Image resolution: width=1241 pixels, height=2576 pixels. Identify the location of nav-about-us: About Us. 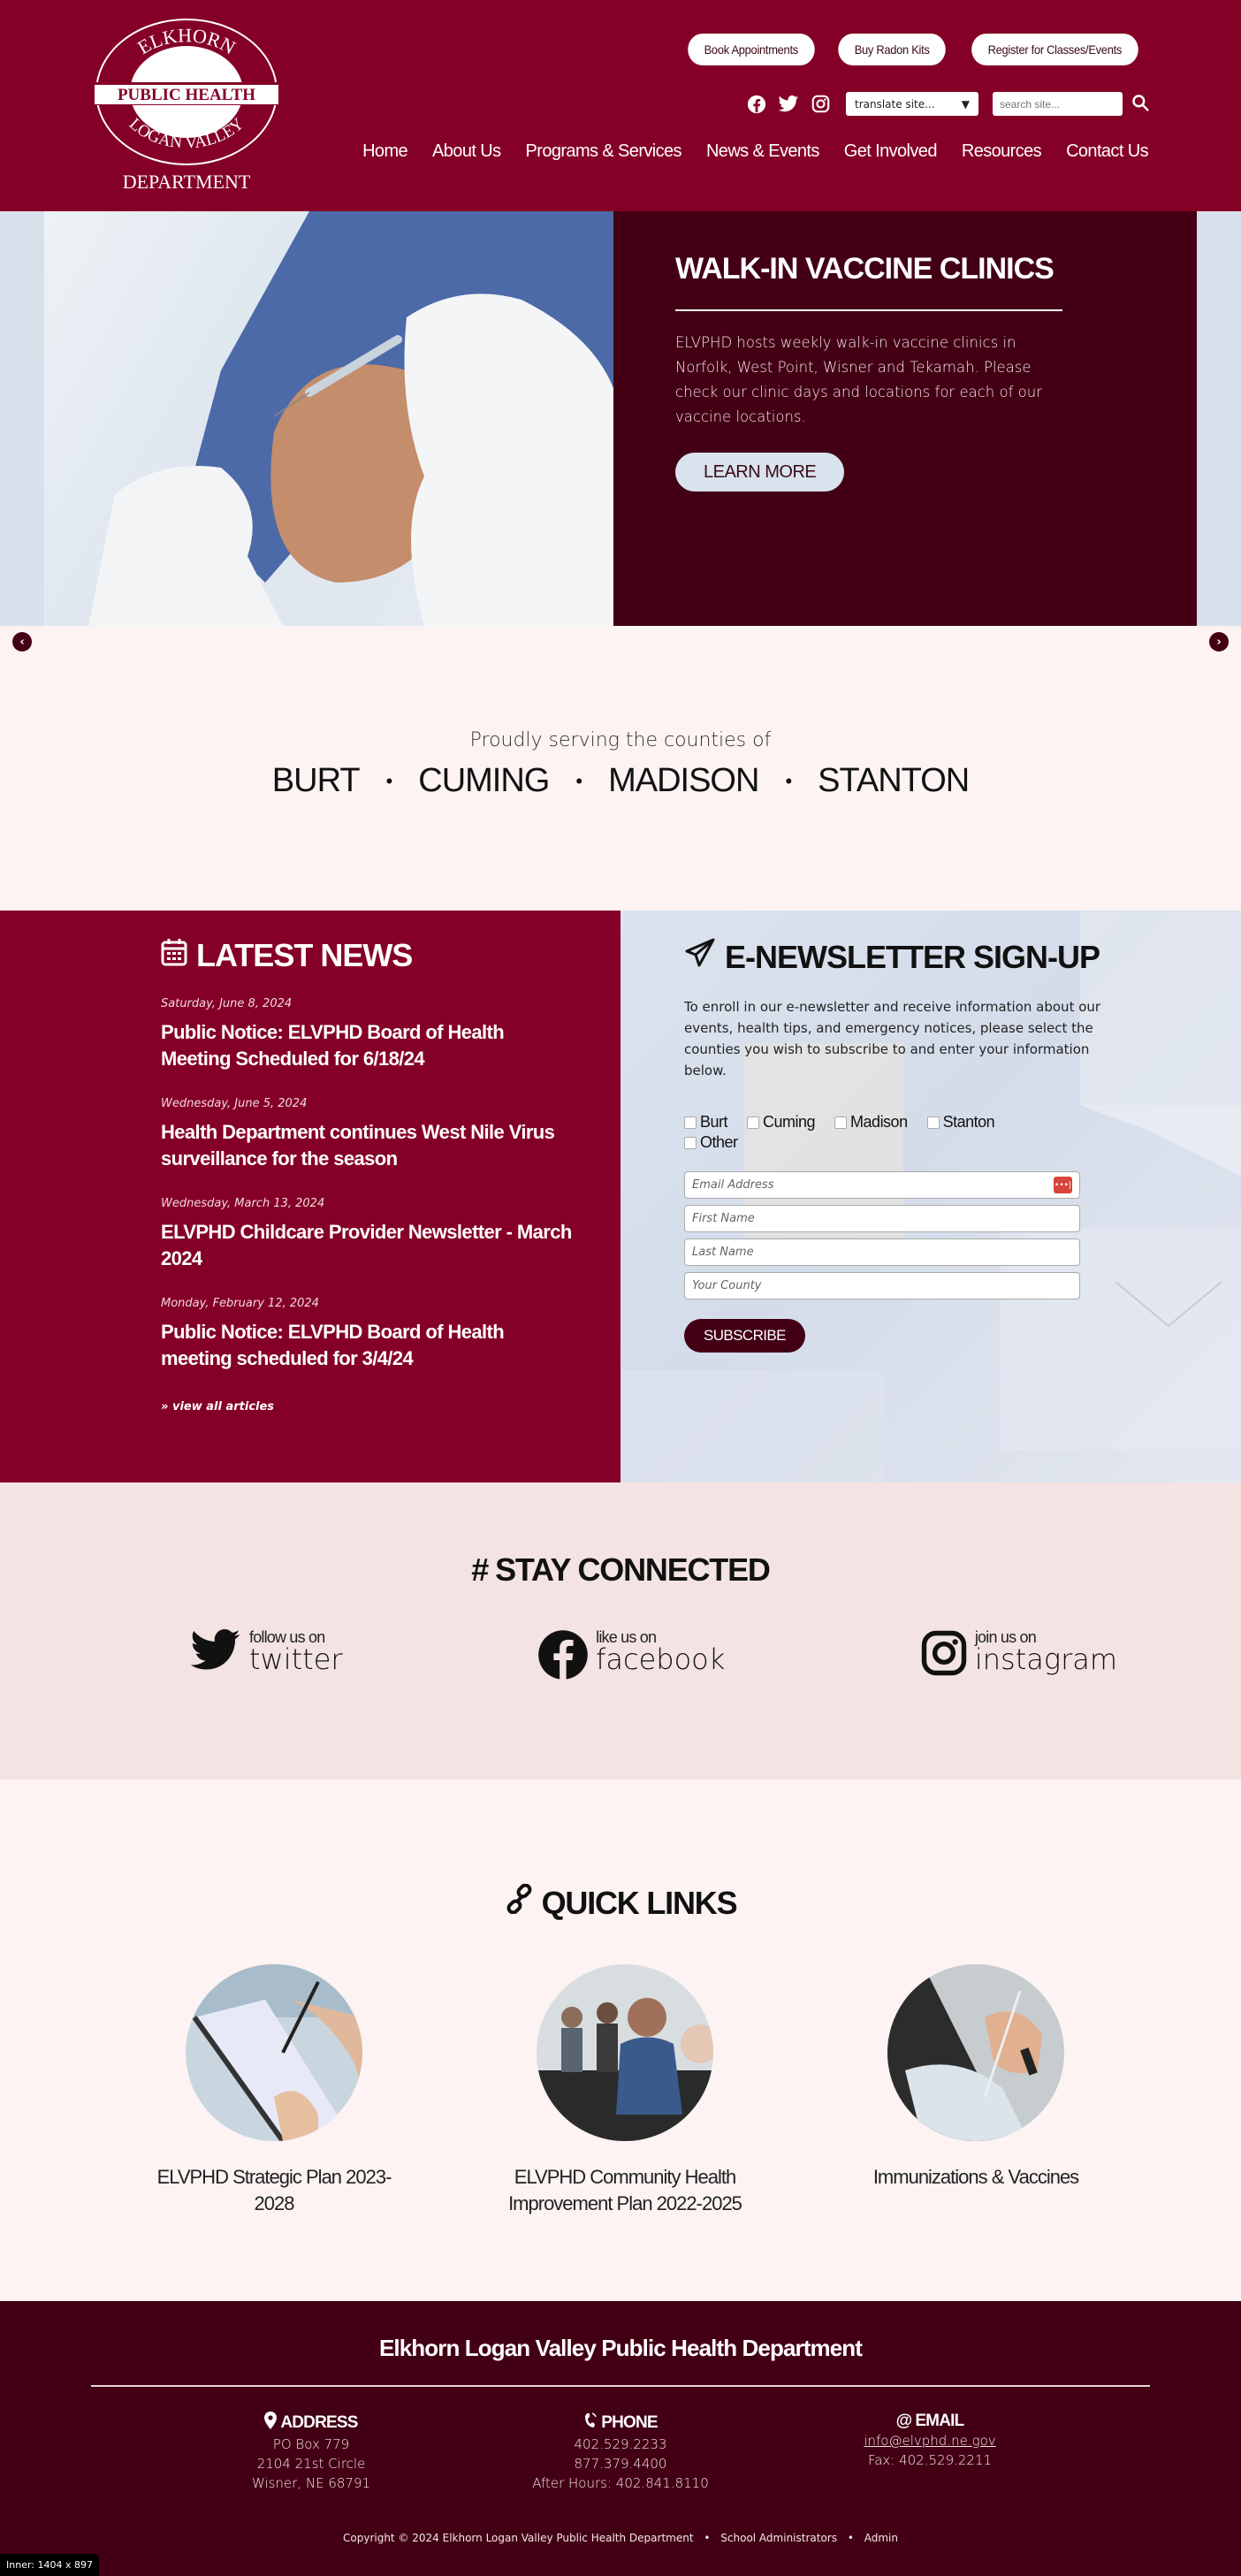
(466, 151).